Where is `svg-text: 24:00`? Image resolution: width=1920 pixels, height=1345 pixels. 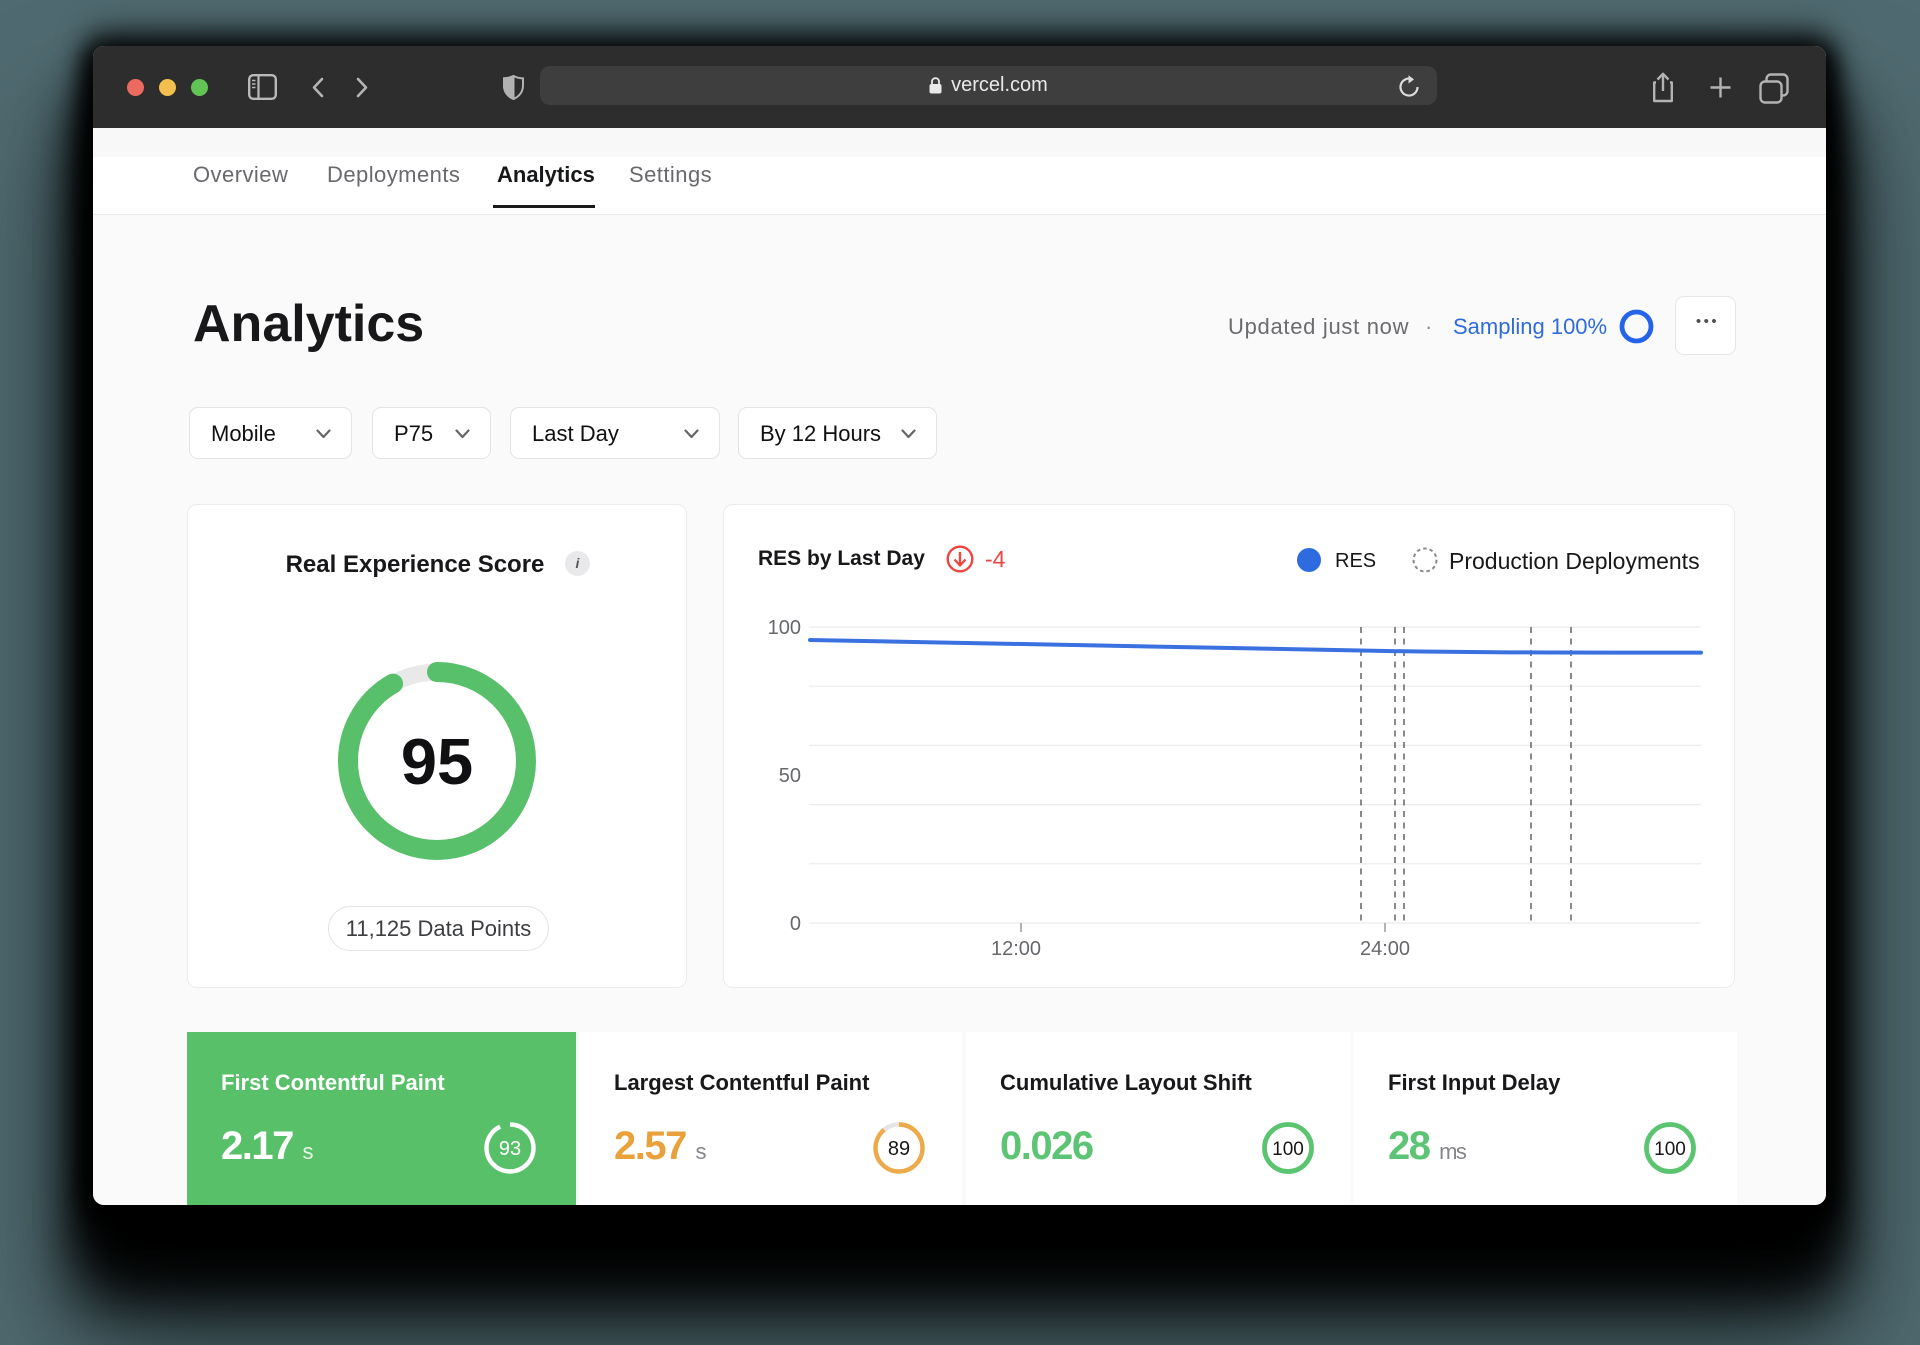 svg-text: 24:00 is located at coordinates (1385, 949).